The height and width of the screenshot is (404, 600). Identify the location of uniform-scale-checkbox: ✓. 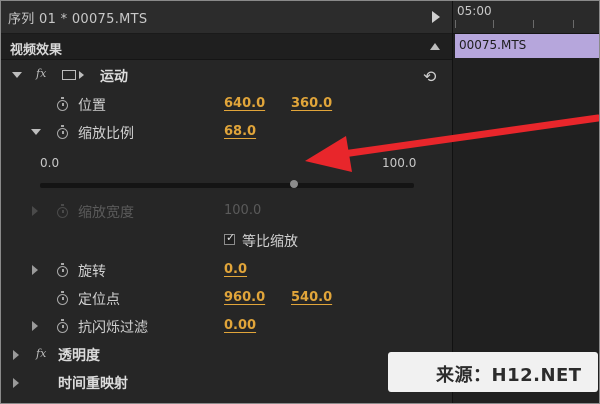
(230, 238).